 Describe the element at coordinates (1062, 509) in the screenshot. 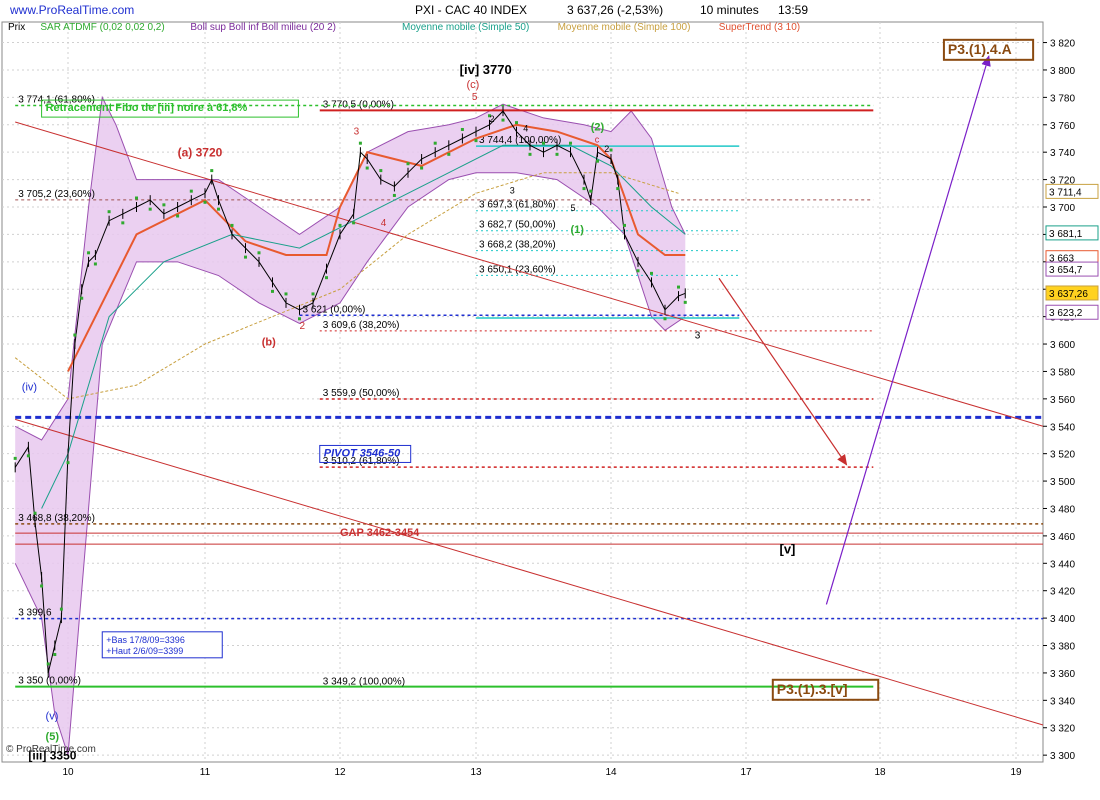

I see `y-tick-3480: 3 480` at that location.